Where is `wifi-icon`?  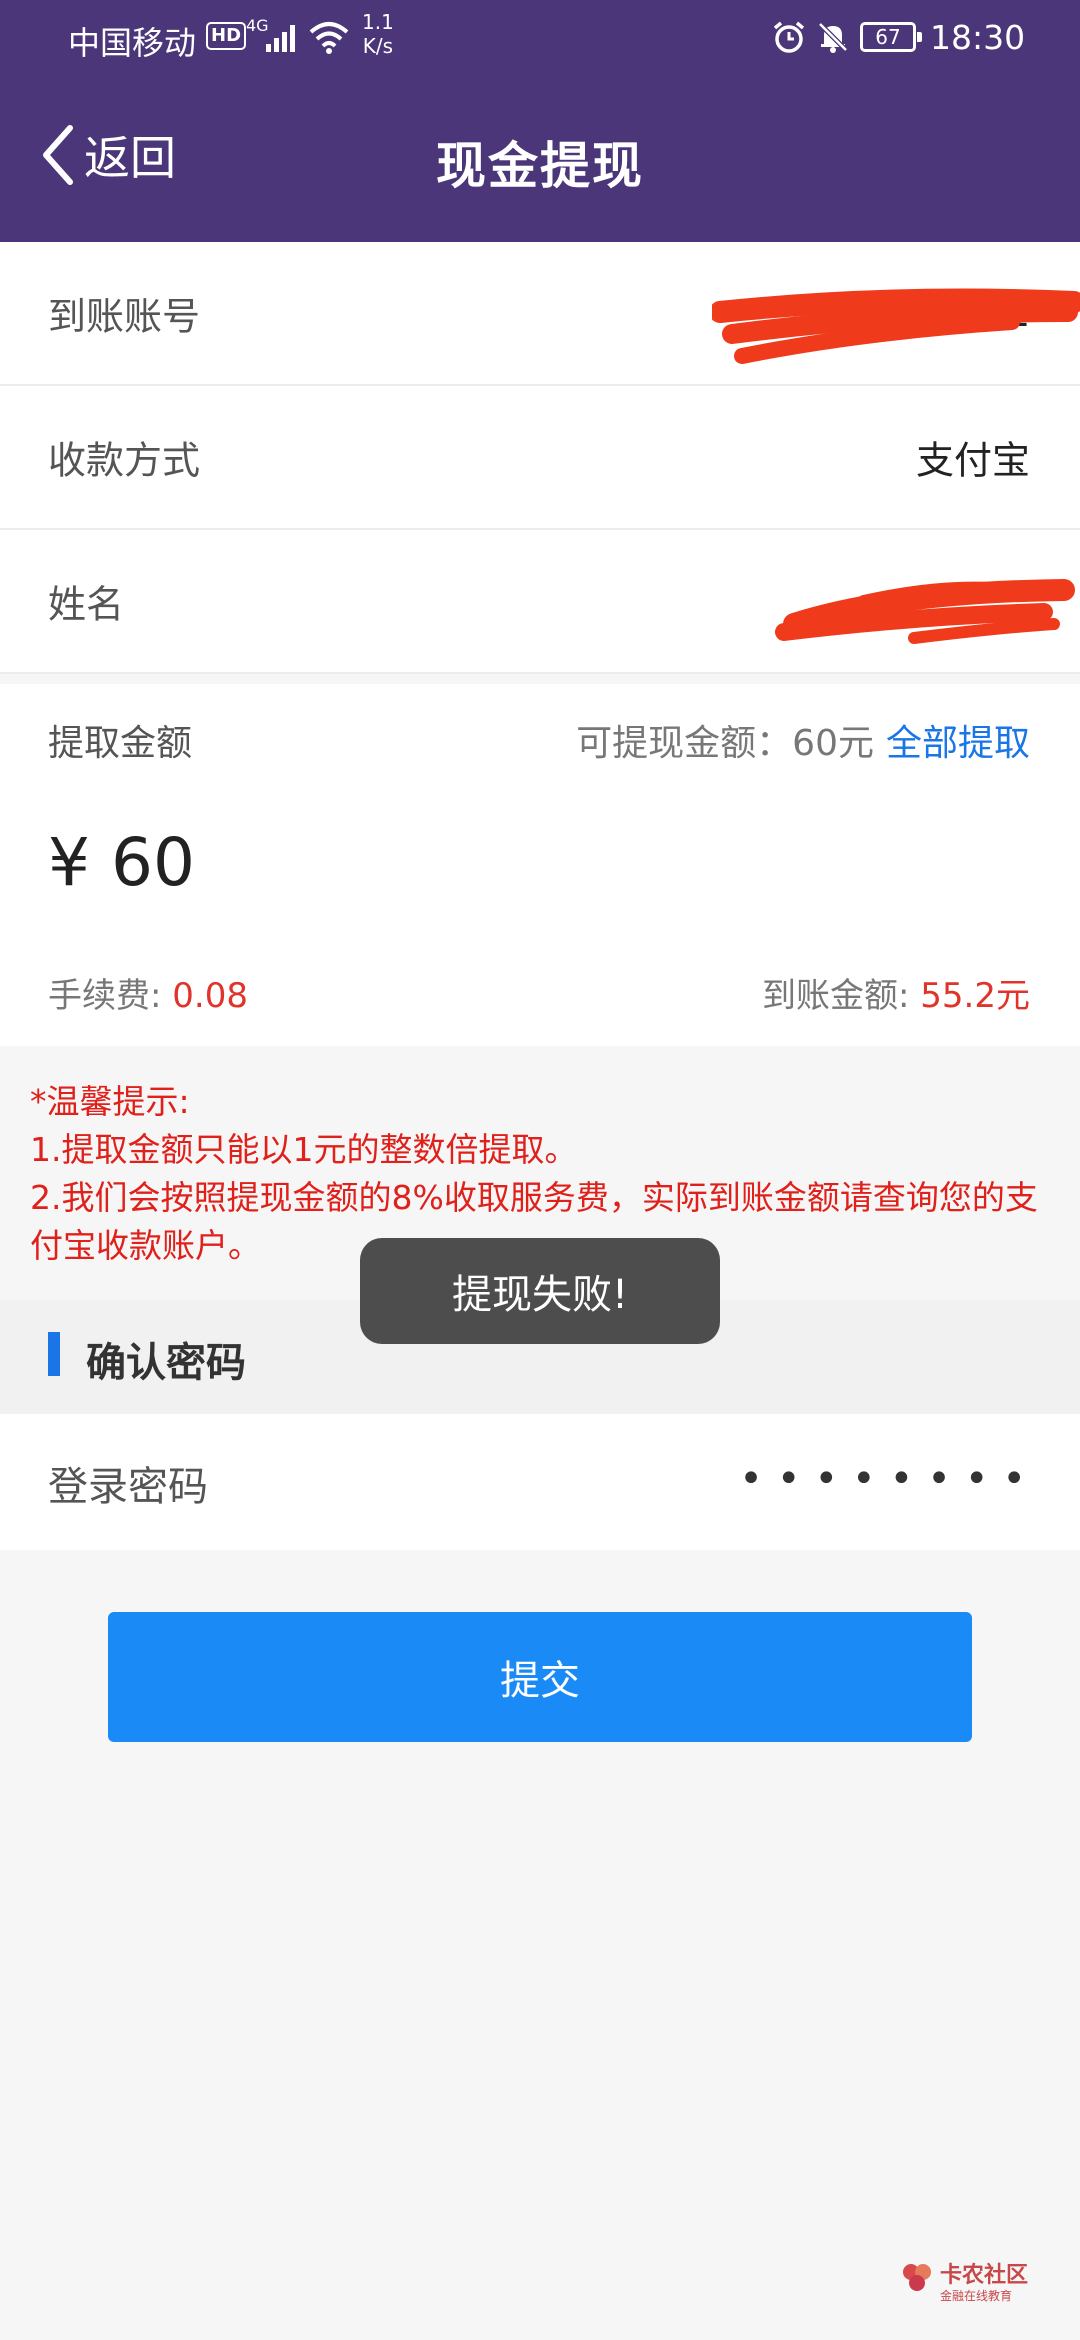
wifi-icon is located at coordinates (329, 38).